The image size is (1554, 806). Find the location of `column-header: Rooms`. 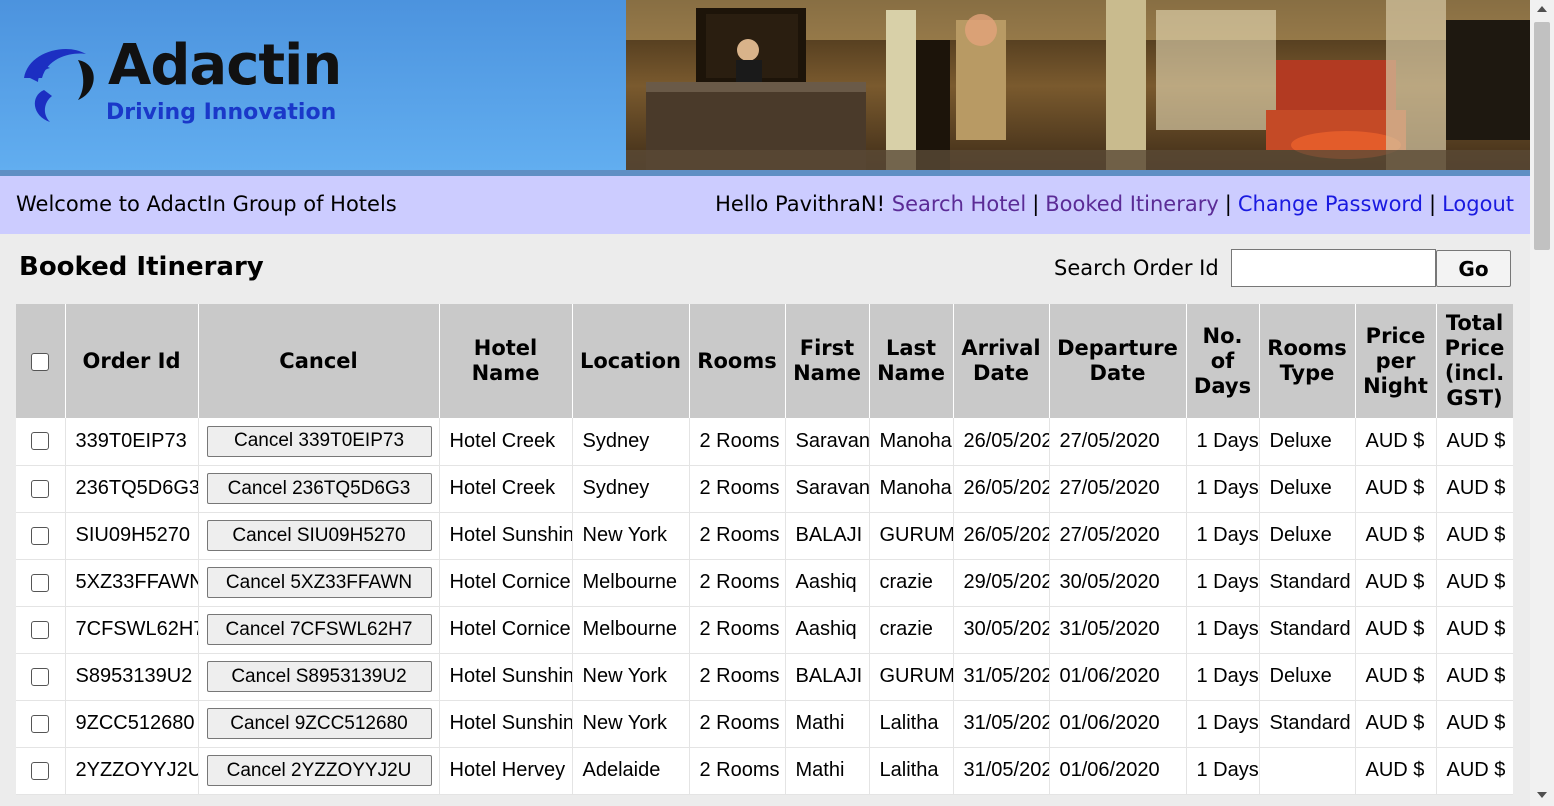

column-header: Rooms is located at coordinates (737, 361).